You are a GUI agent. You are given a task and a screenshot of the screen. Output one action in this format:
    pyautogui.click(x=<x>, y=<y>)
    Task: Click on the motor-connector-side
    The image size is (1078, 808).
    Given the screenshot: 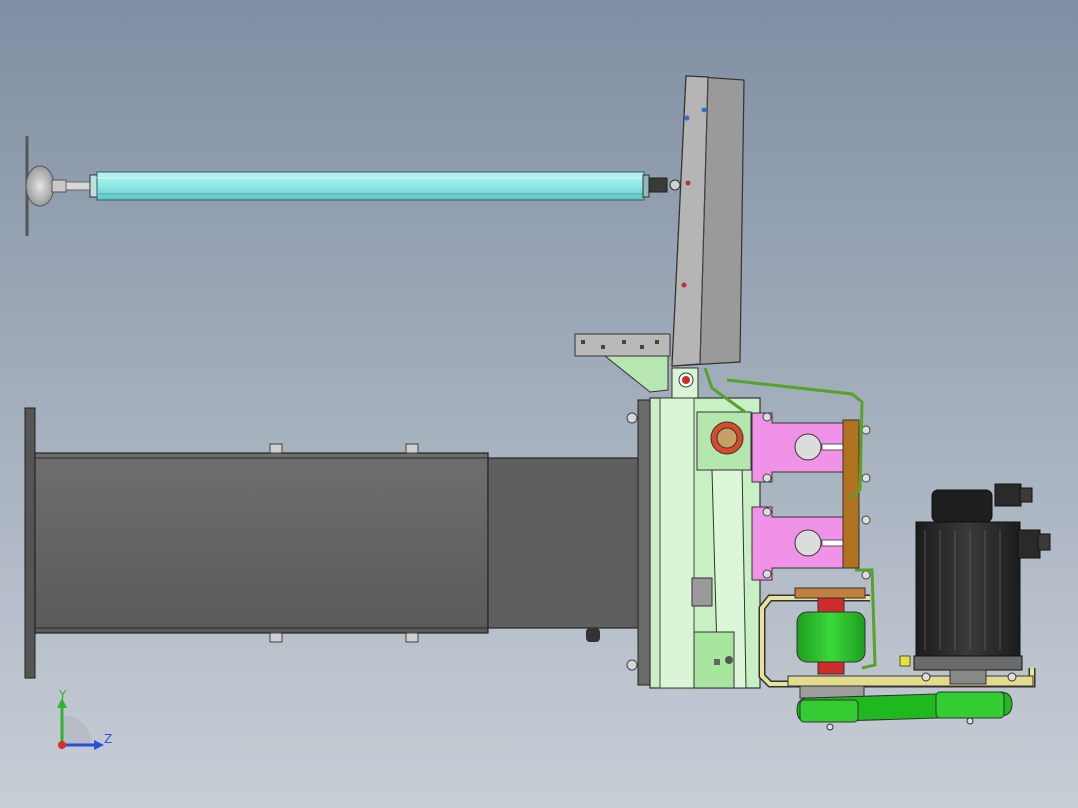 What is the action you would take?
    pyautogui.click(x=1029, y=544)
    